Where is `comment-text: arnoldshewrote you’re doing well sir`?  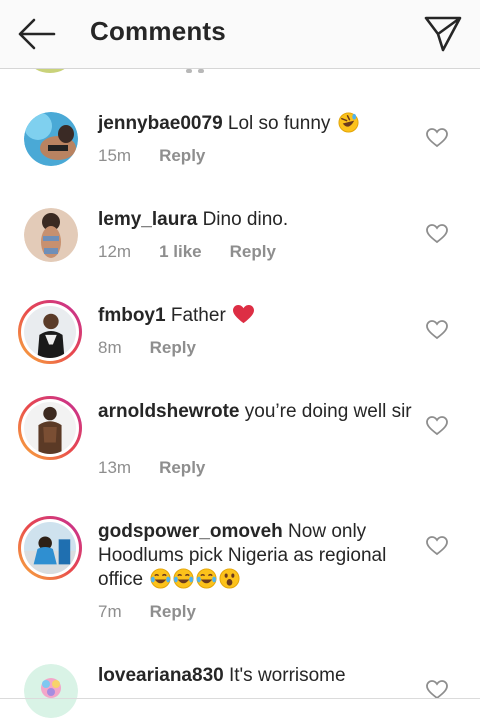
comment-text: arnoldshewrote you’re doing well sir is located at coordinates (258, 412).